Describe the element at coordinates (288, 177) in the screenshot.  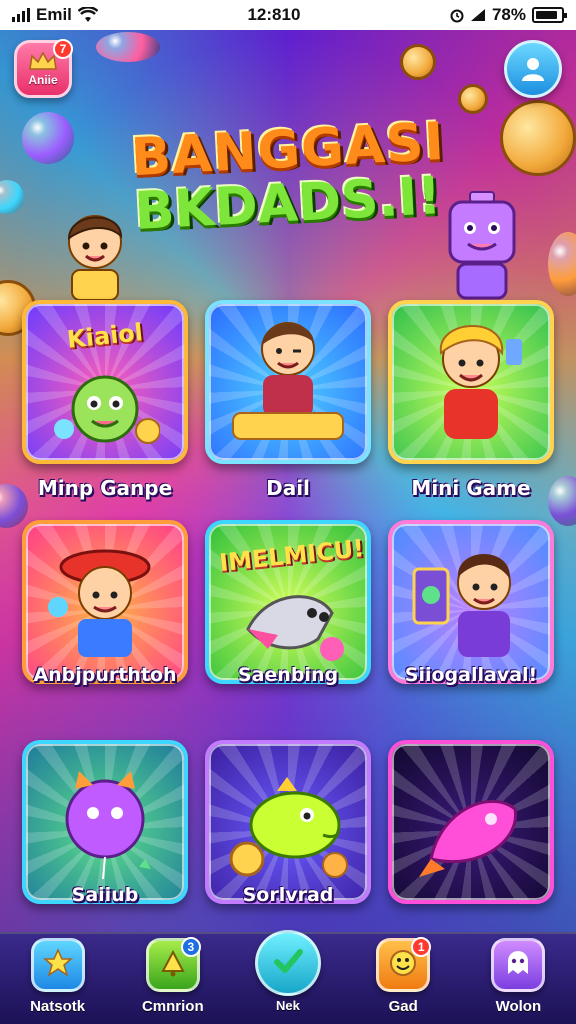
I see `game-title: BANGGASI BKDADS.I!` at that location.